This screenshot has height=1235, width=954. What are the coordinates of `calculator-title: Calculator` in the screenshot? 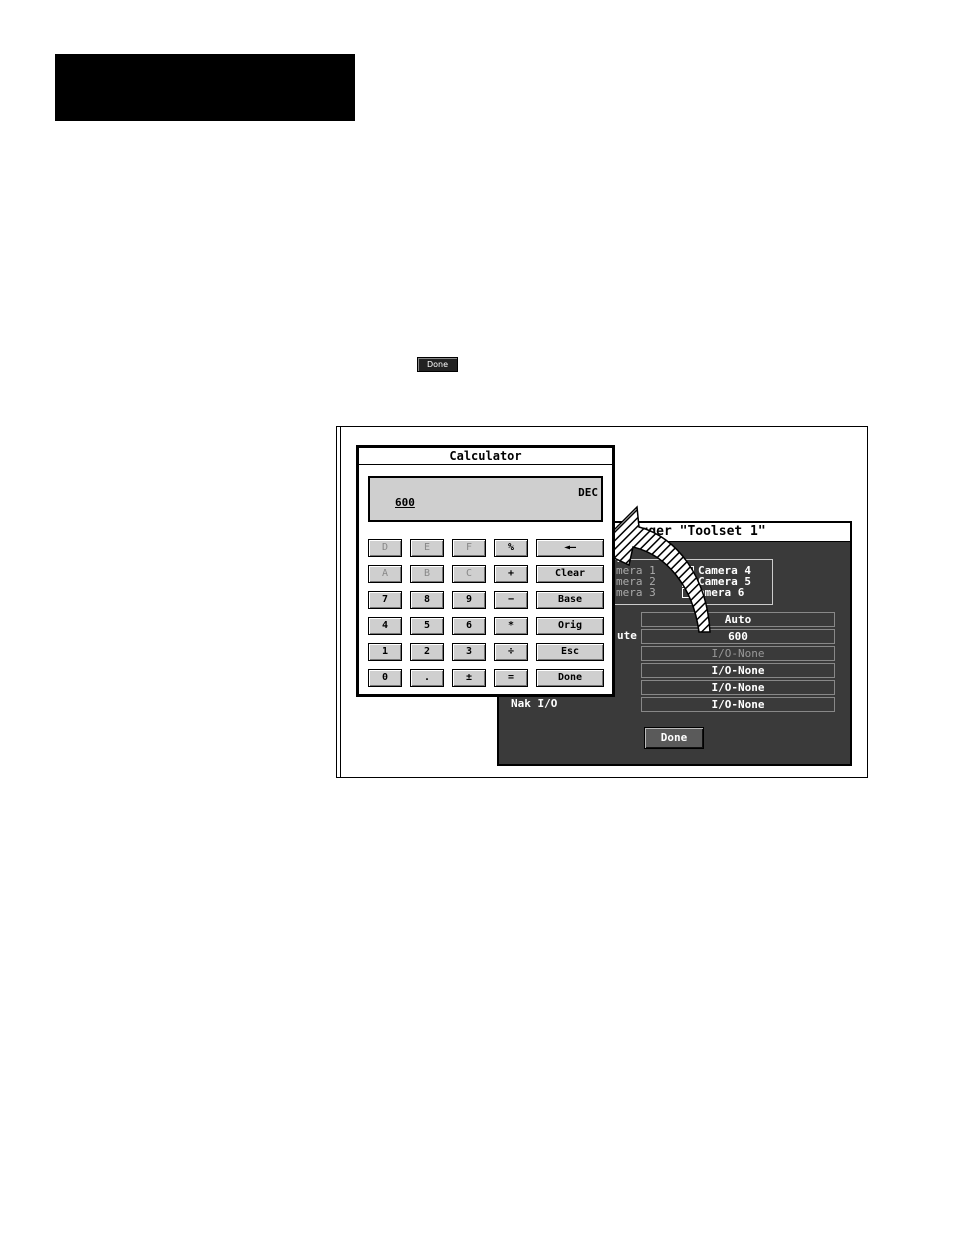 It's located at (485, 456).